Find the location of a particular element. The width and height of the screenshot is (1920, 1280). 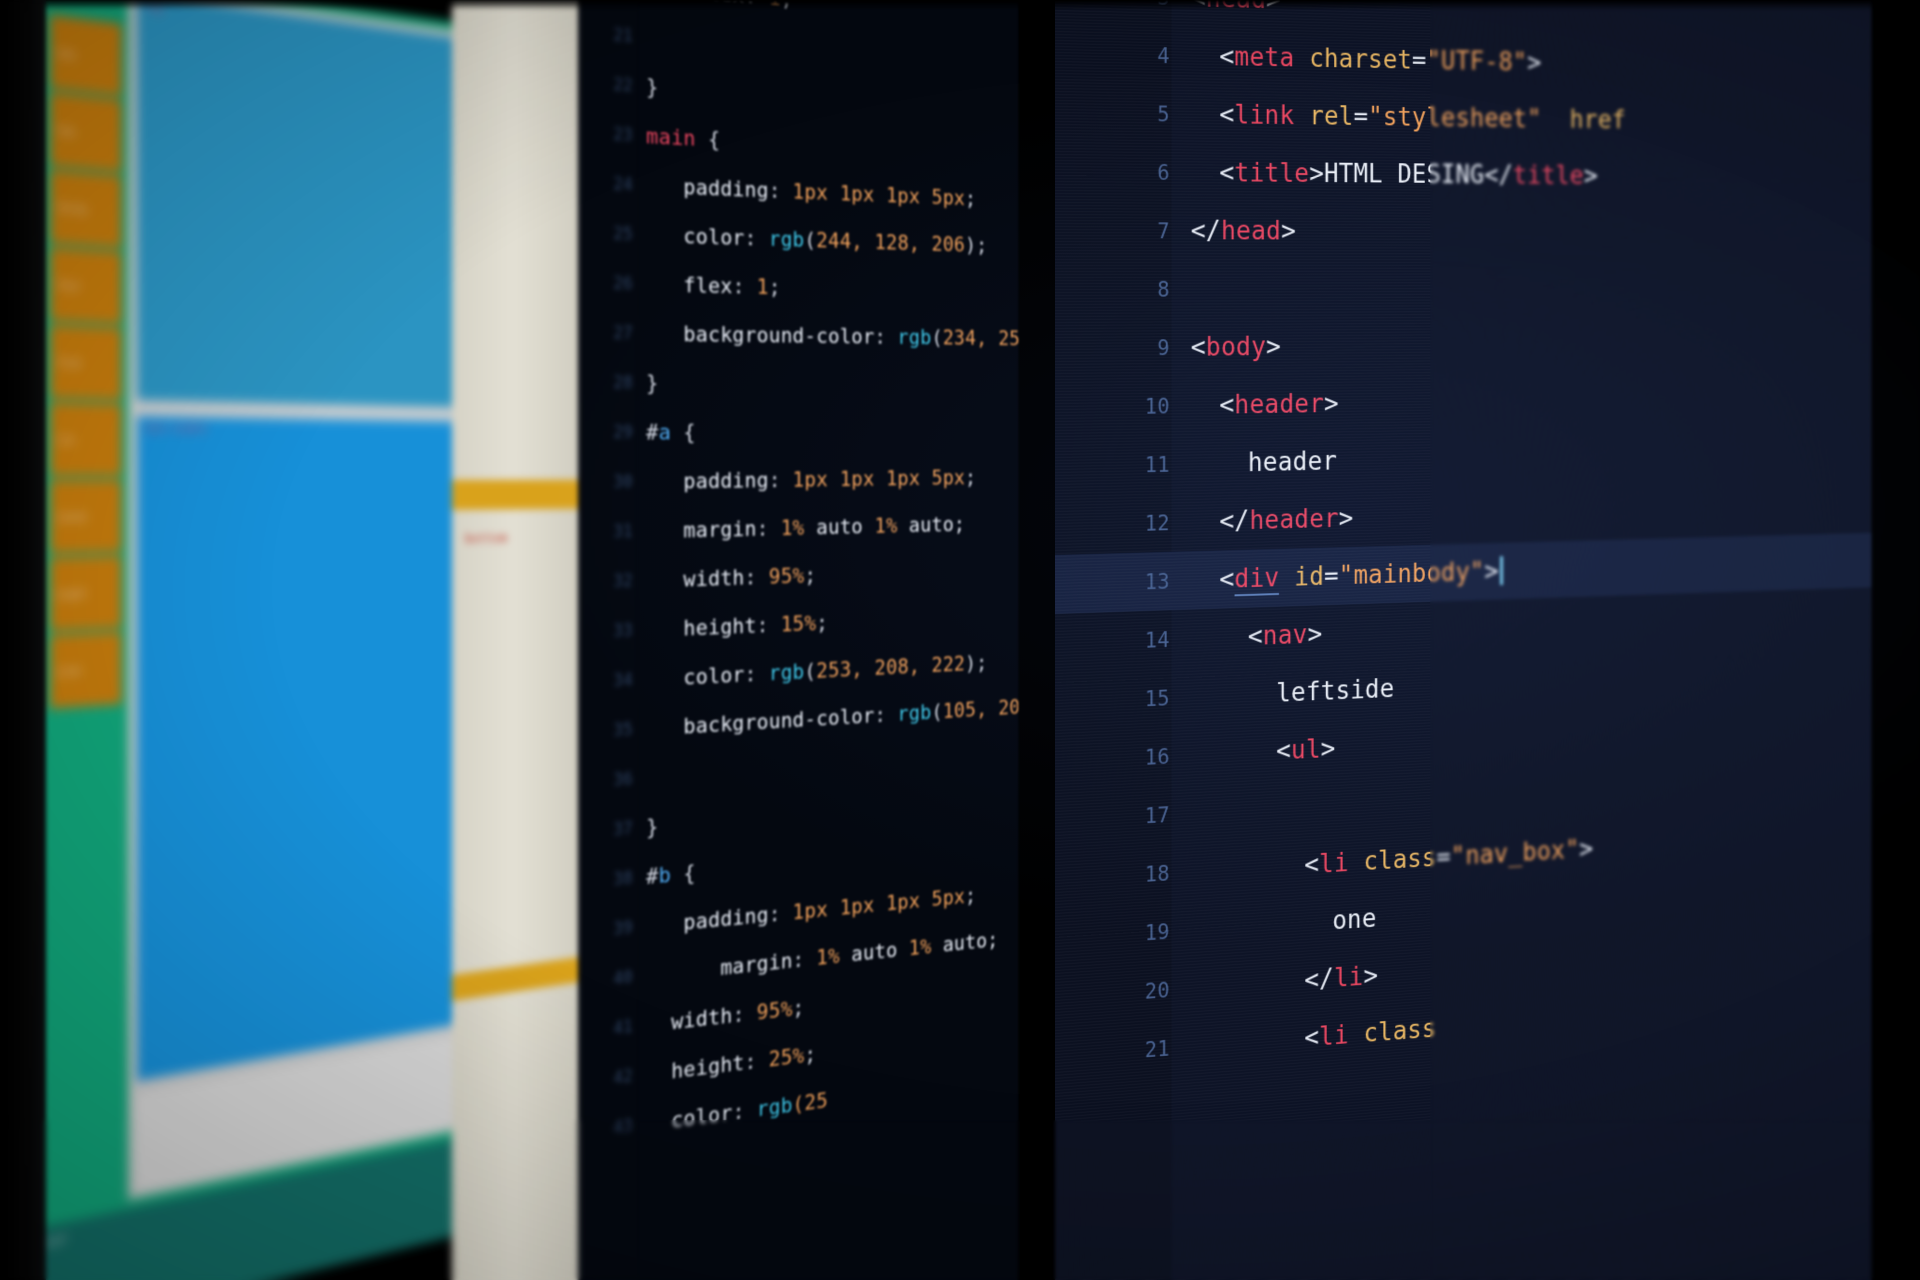

code-line-content: </li> is located at coordinates (1284, 982).